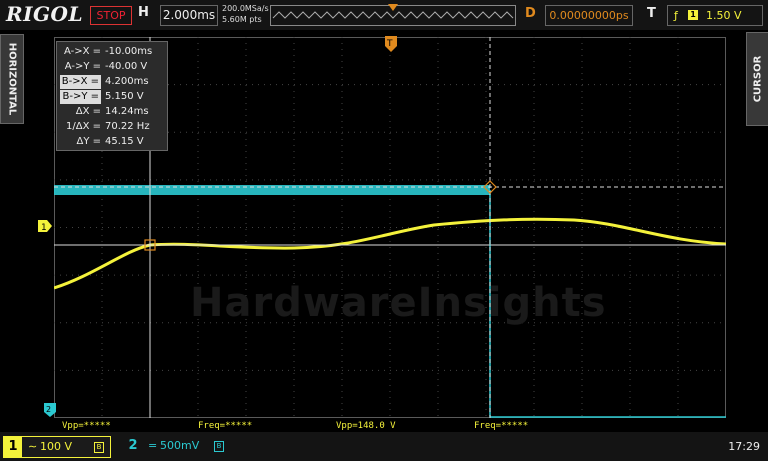  What do you see at coordinates (393, 7) in the screenshot?
I see `trigger-position-icon` at bounding box center [393, 7].